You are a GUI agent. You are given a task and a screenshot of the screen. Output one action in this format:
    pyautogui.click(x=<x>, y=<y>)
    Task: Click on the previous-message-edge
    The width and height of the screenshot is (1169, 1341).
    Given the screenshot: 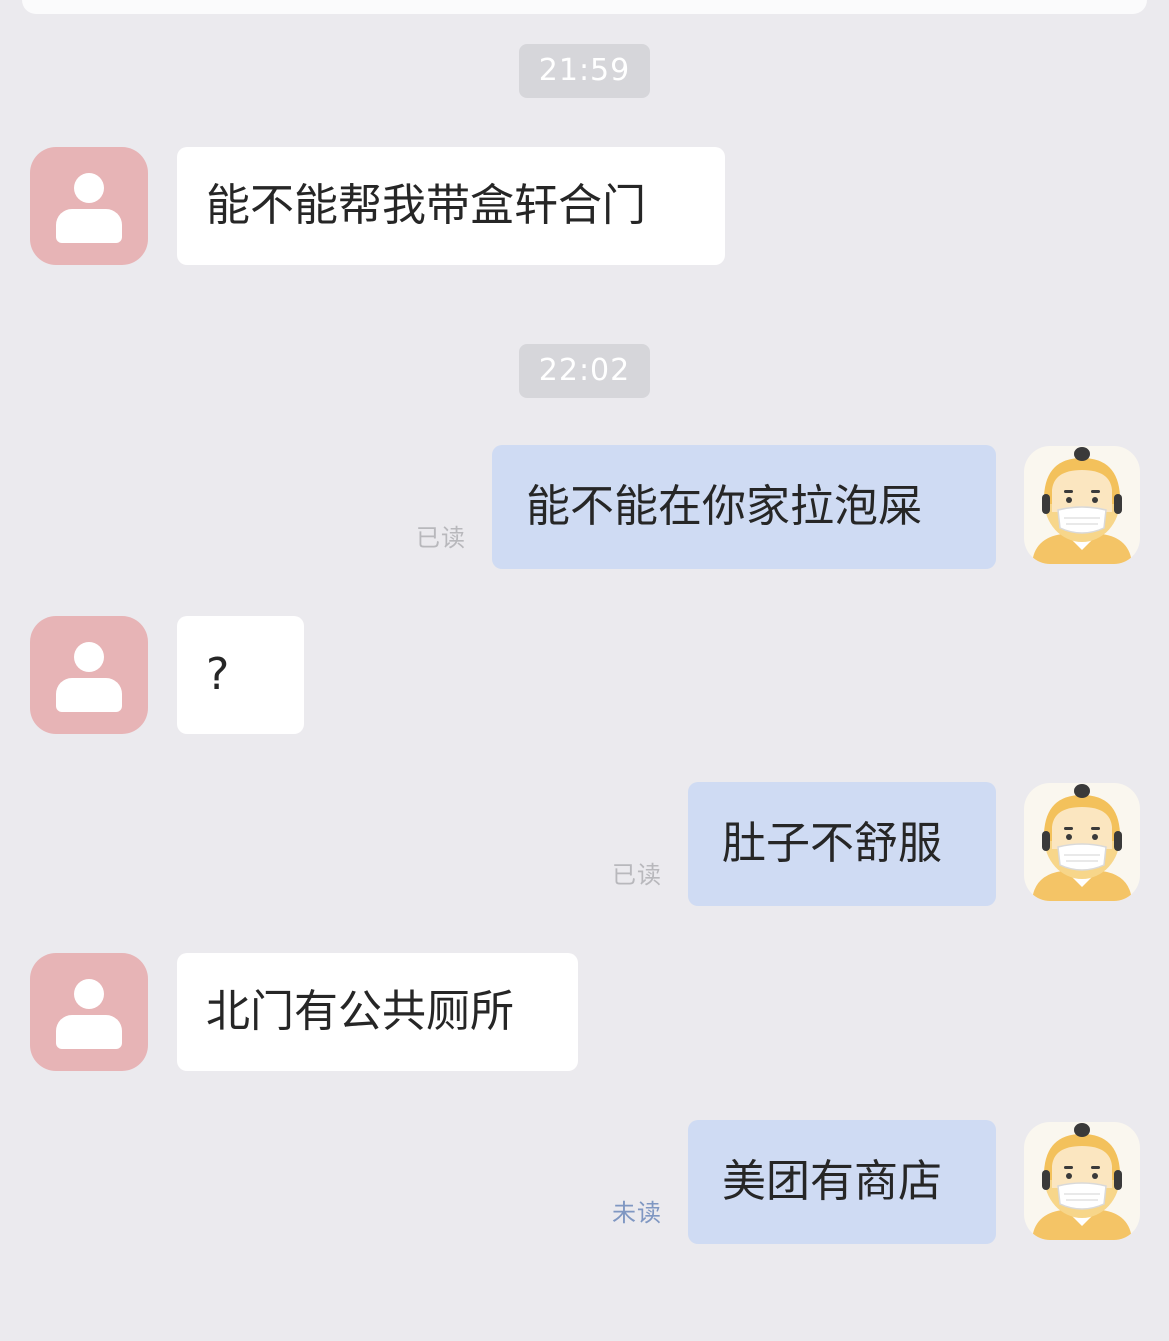 What is the action you would take?
    pyautogui.click(x=584, y=7)
    